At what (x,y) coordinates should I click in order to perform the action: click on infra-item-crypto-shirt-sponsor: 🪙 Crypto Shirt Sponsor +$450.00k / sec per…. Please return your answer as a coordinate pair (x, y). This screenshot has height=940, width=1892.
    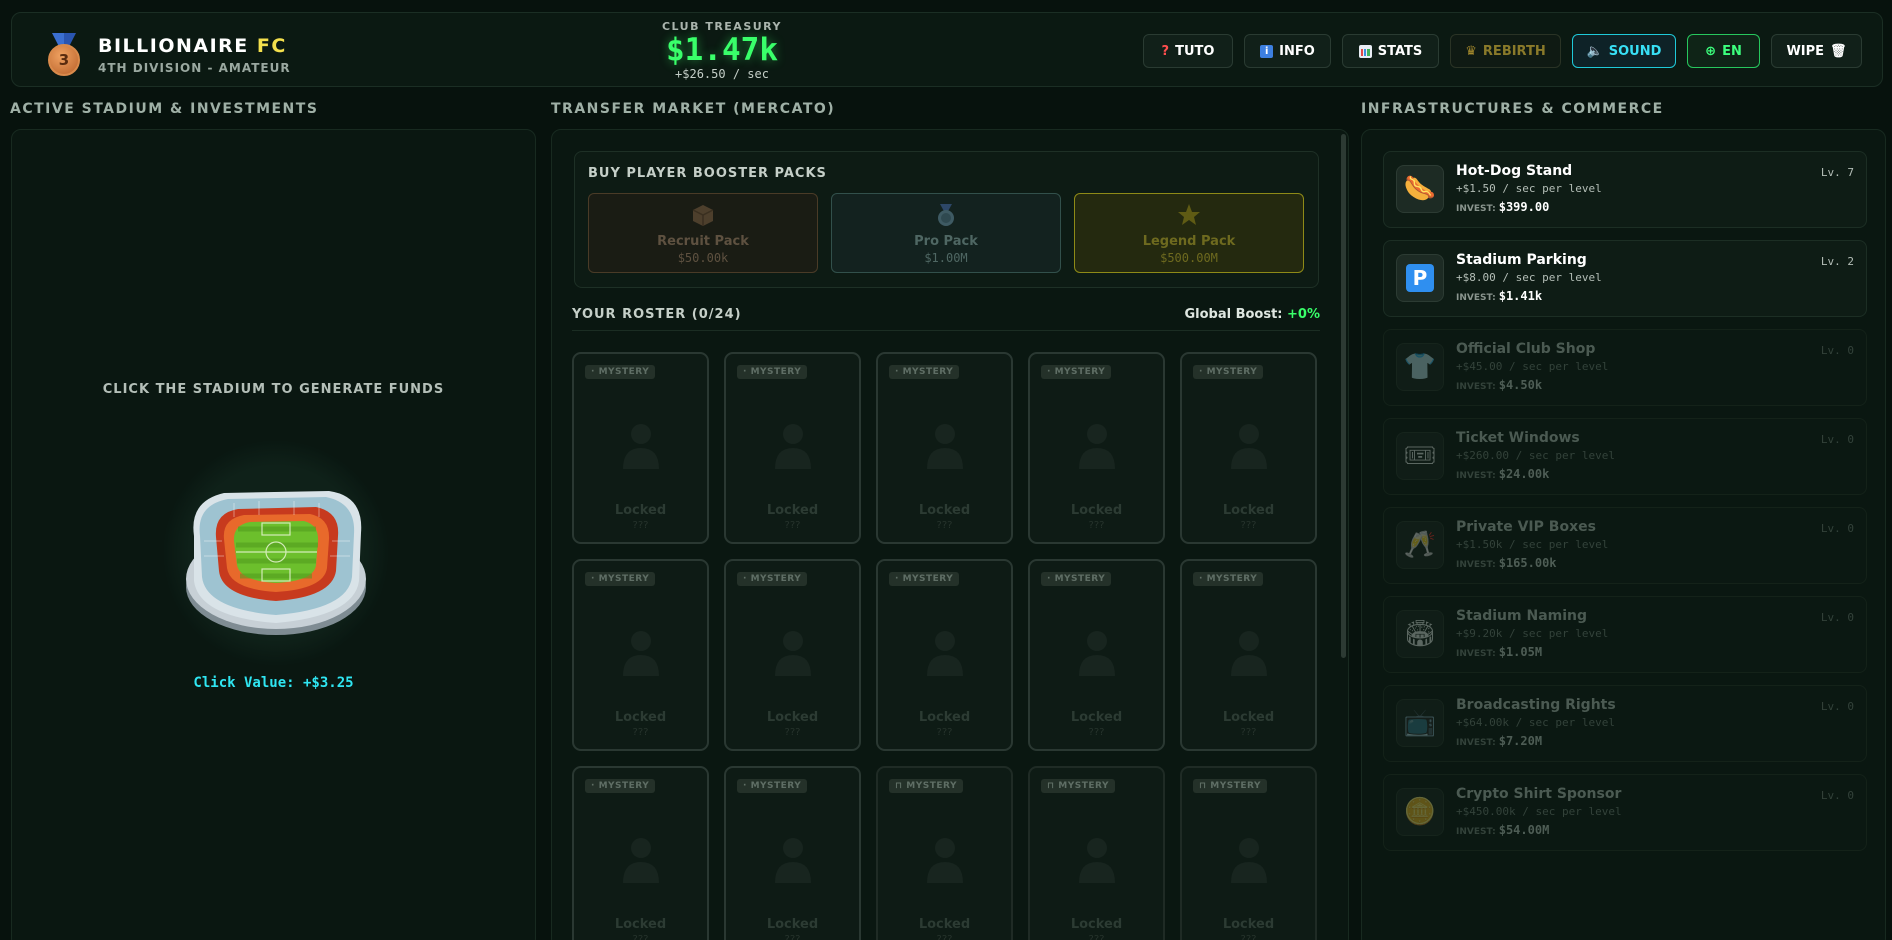
    Looking at the image, I should click on (1625, 812).